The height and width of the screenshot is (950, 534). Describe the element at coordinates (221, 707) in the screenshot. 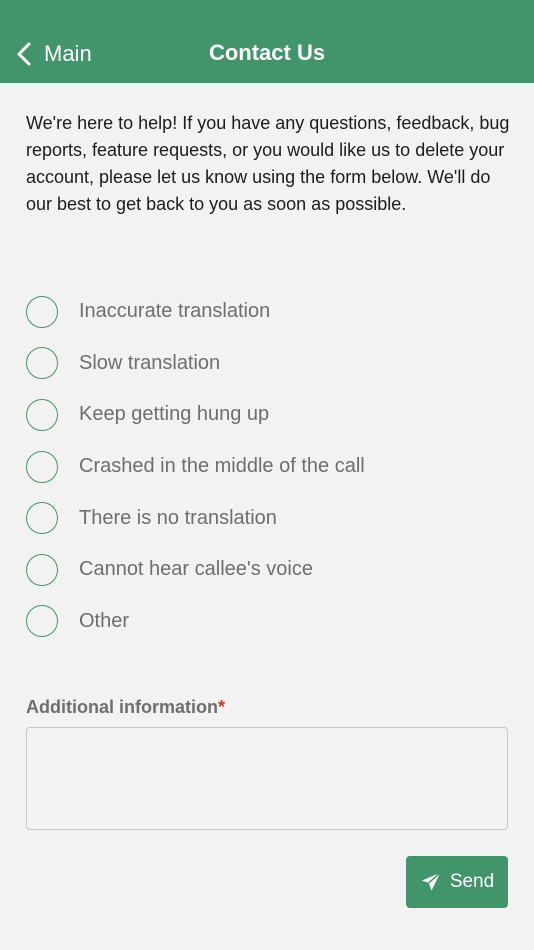

I see `required-marker: *` at that location.